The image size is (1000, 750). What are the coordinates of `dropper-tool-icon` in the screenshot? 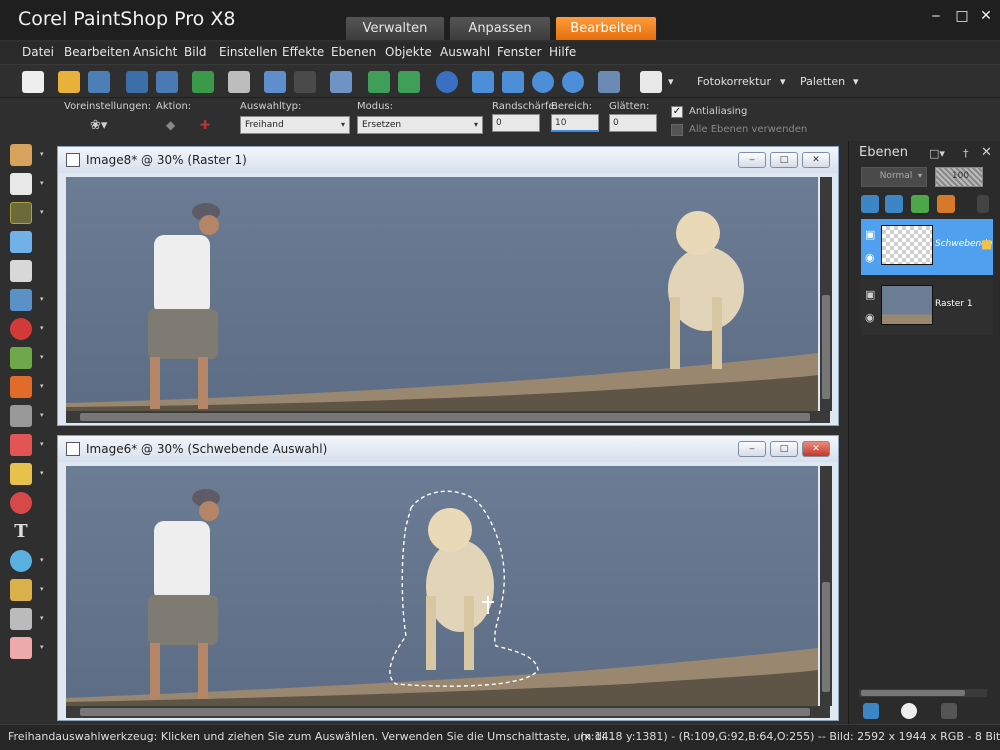 It's located at (21, 242).